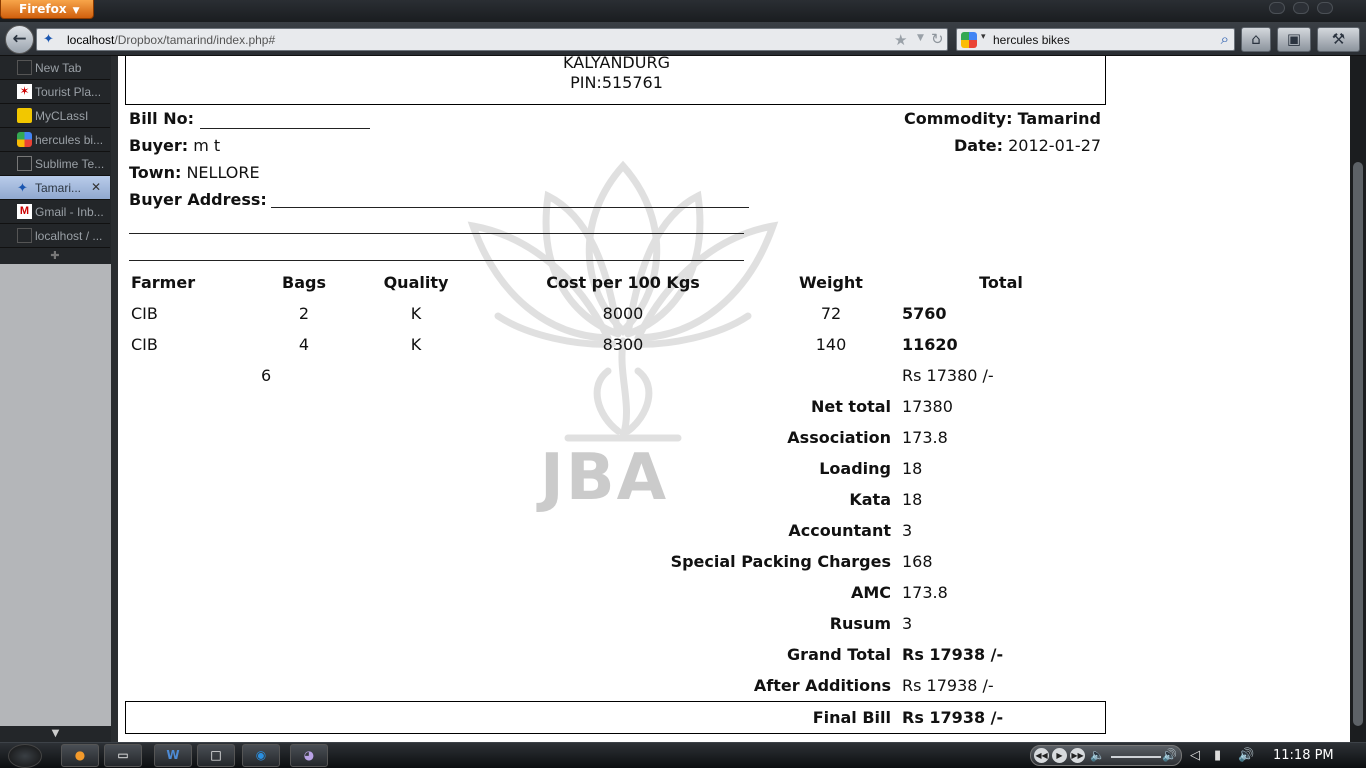 This screenshot has width=1366, height=768. I want to click on blank-page-icon, so click(24, 235).